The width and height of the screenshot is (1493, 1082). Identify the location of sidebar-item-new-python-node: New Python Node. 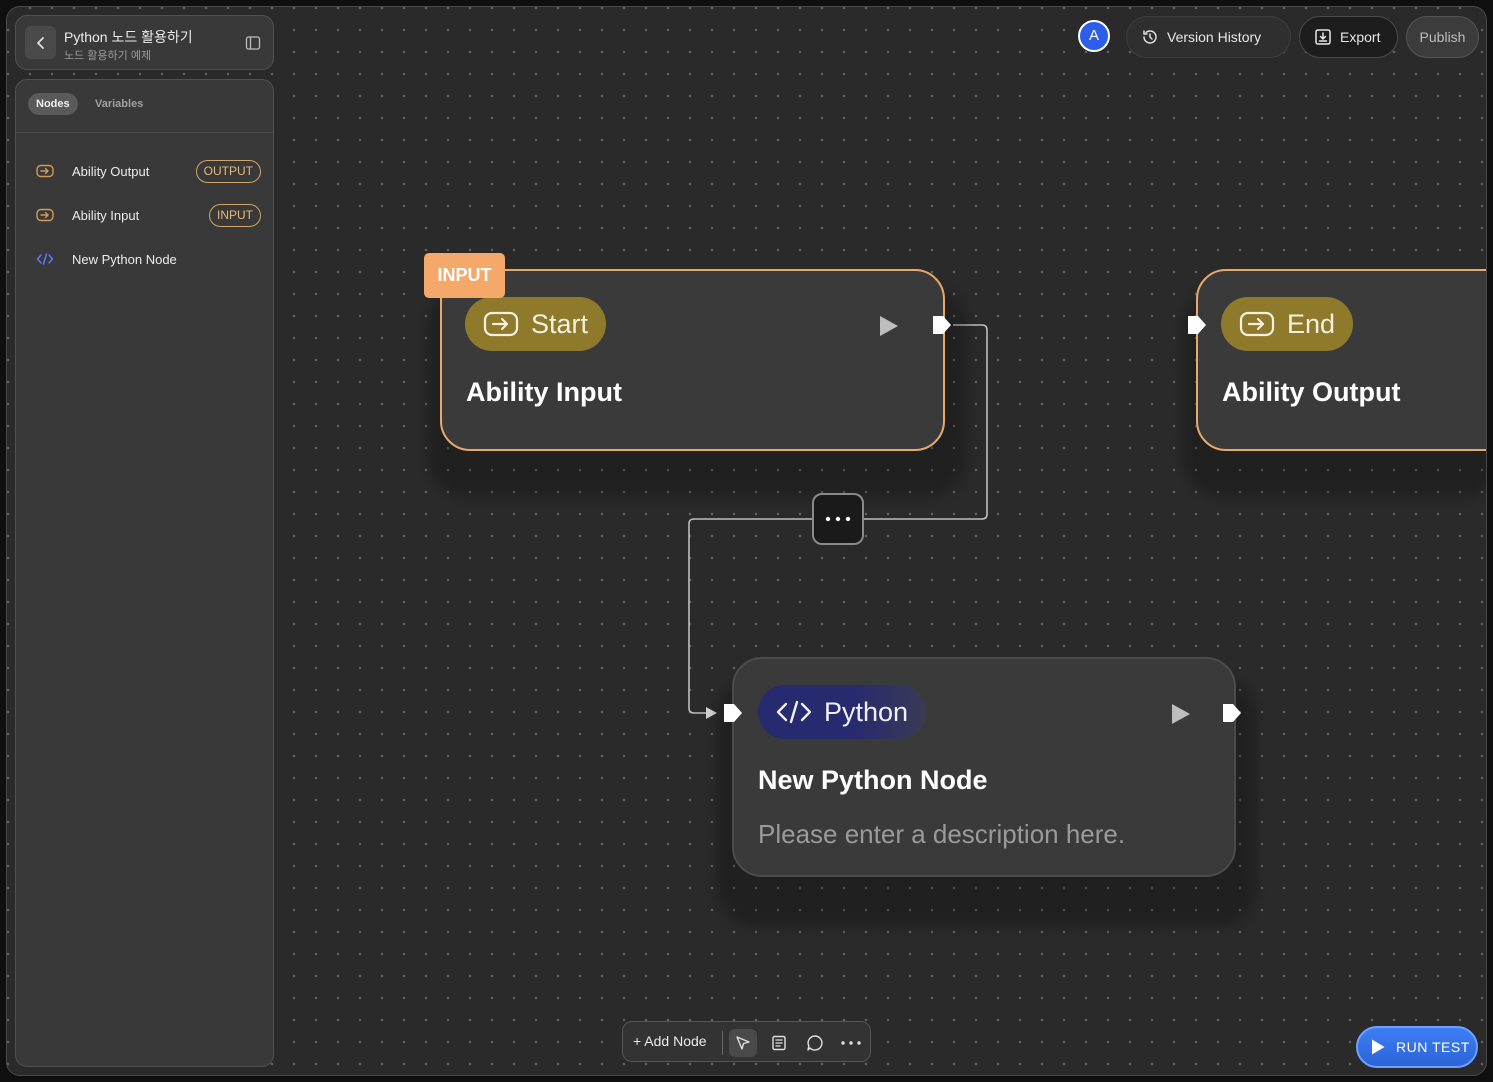
(144, 260).